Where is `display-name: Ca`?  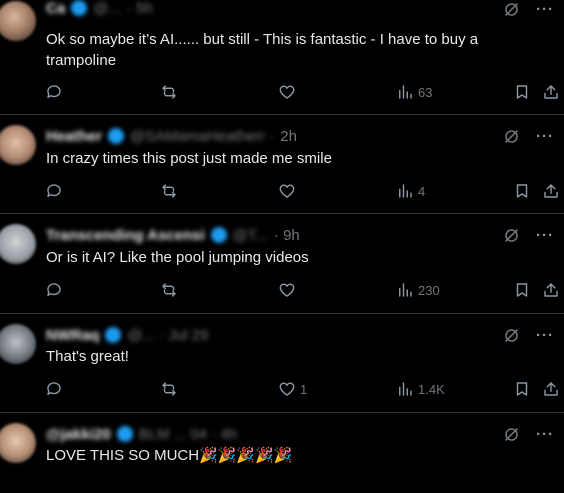 display-name: Ca is located at coordinates (55, 8).